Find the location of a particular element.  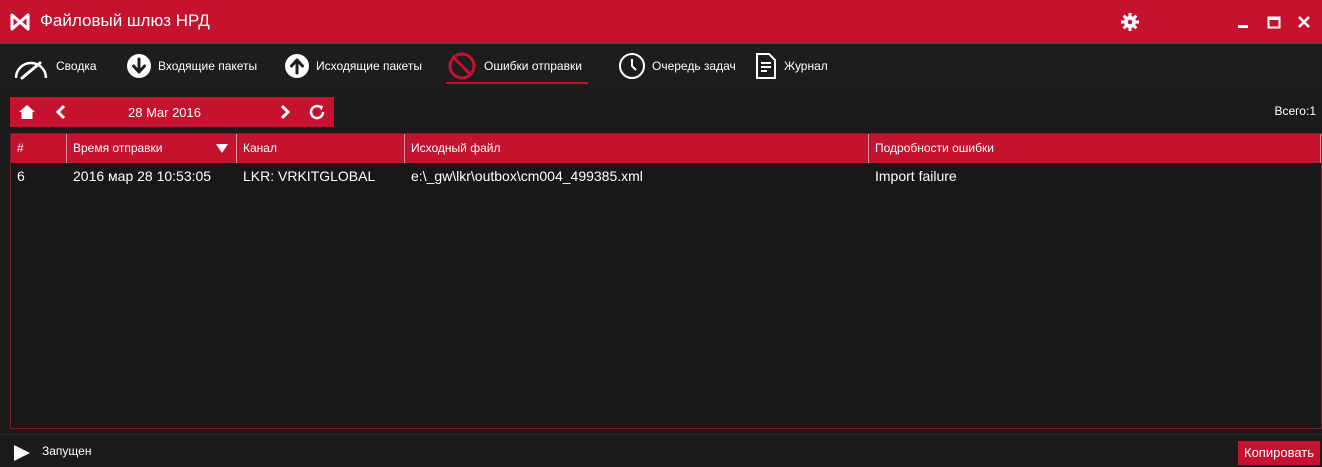

refresh-button is located at coordinates (317, 112).